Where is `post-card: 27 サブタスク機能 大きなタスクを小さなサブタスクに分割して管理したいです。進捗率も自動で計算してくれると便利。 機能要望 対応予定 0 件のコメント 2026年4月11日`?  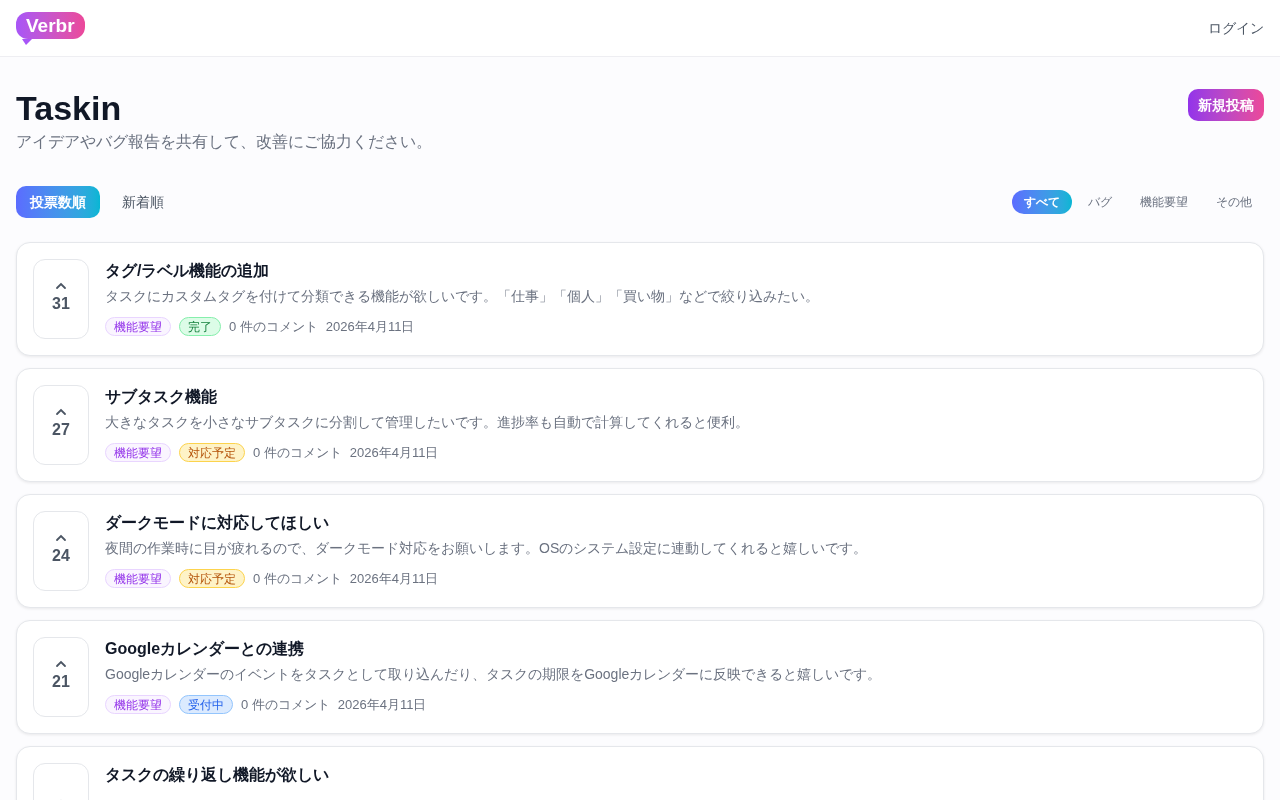
post-card: 27 サブタスク機能 大きなタスクを小さなサブタスクに分割して管理したいです。進捗率も自動で計算してくれると便利。 機能要望 対応予定 0 件のコメント 2026年4月11日 is located at coordinates (640, 425).